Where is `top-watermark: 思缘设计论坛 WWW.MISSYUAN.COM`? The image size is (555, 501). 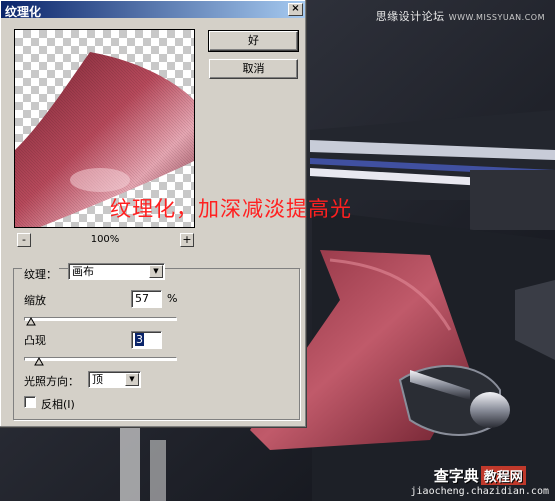 top-watermark: 思缘设计论坛 WWW.MISSYUAN.COM is located at coordinates (460, 16).